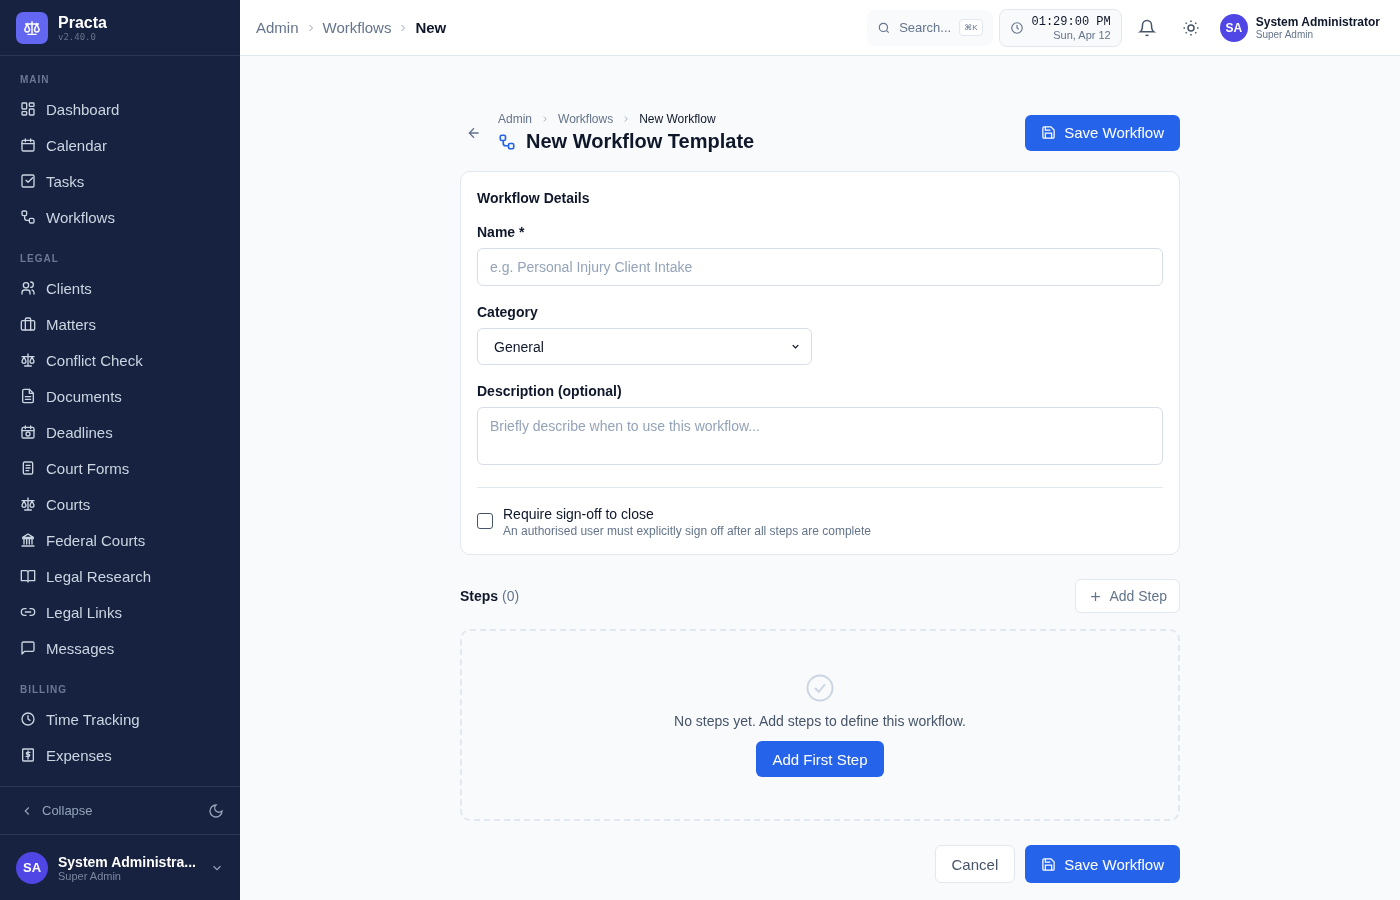  What do you see at coordinates (216, 810) in the screenshot?
I see `moon-icon` at bounding box center [216, 810].